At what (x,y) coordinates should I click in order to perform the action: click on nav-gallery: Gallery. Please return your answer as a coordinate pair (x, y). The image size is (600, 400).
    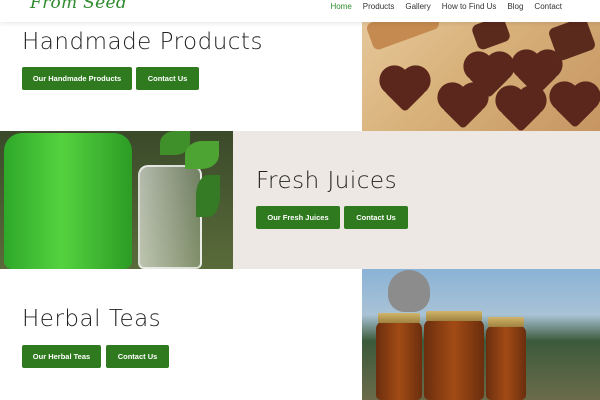
    Looking at the image, I should click on (417, 6).